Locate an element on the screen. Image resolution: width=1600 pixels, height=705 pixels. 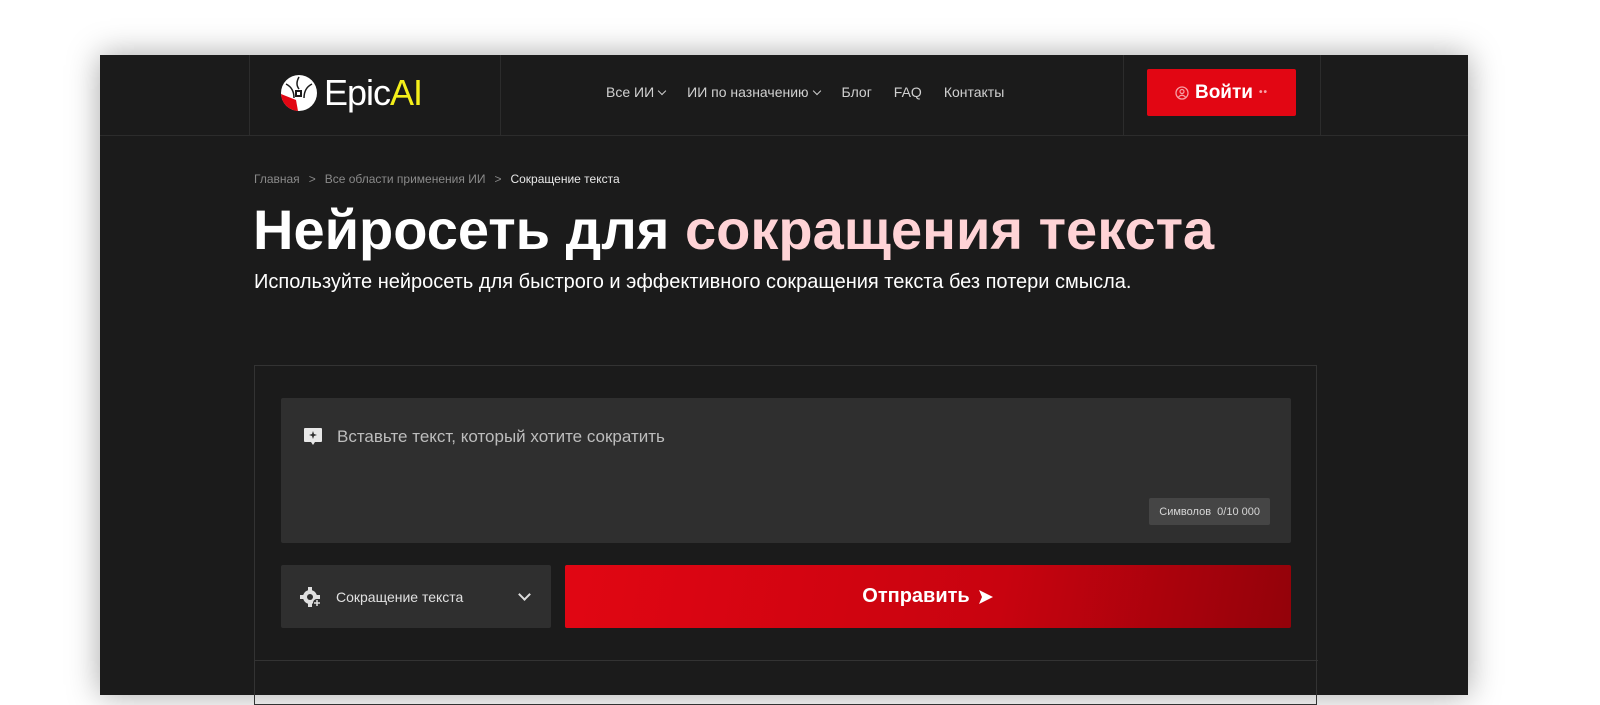
submit-label: Отправить is located at coordinates (916, 596).